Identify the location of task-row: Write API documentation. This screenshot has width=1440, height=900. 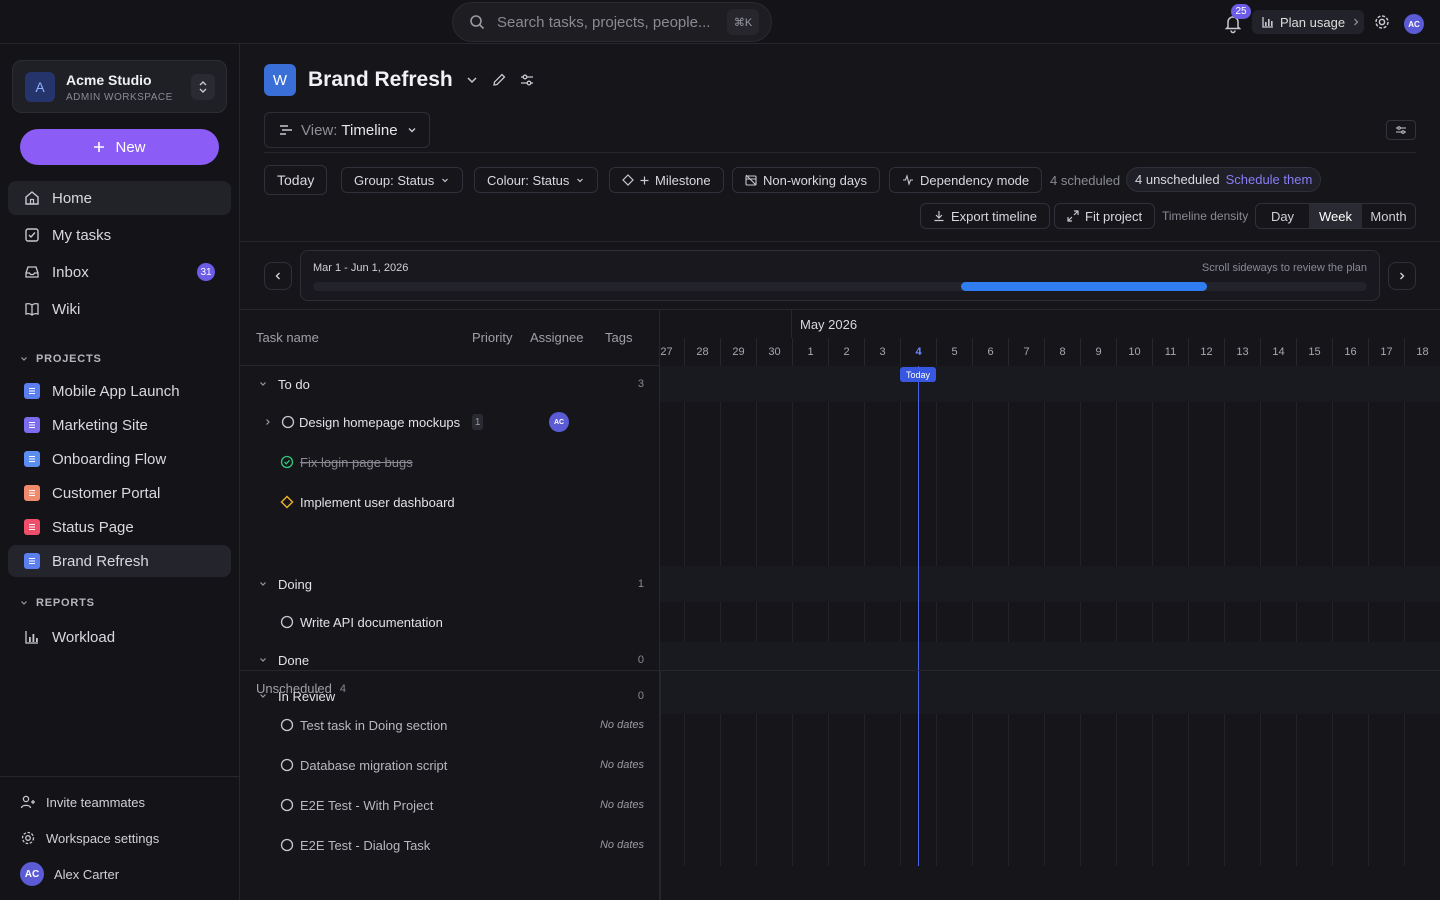
(450, 622).